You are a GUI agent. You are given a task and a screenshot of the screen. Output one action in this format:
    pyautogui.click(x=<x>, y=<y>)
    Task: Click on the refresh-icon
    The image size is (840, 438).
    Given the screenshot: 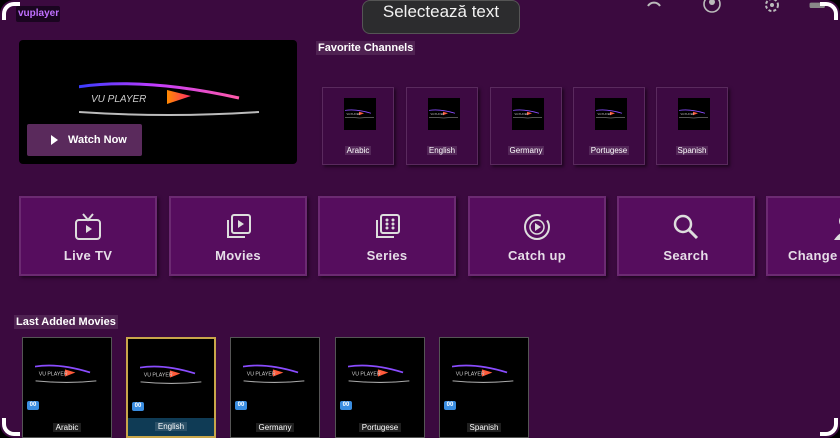 What is the action you would take?
    pyautogui.click(x=654, y=8)
    